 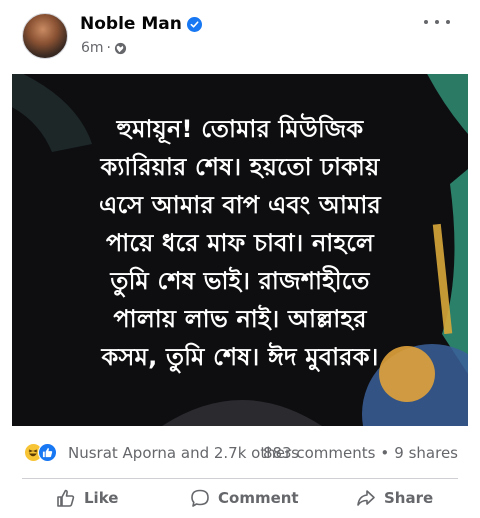 I want to click on share-button: Share, so click(x=394, y=498).